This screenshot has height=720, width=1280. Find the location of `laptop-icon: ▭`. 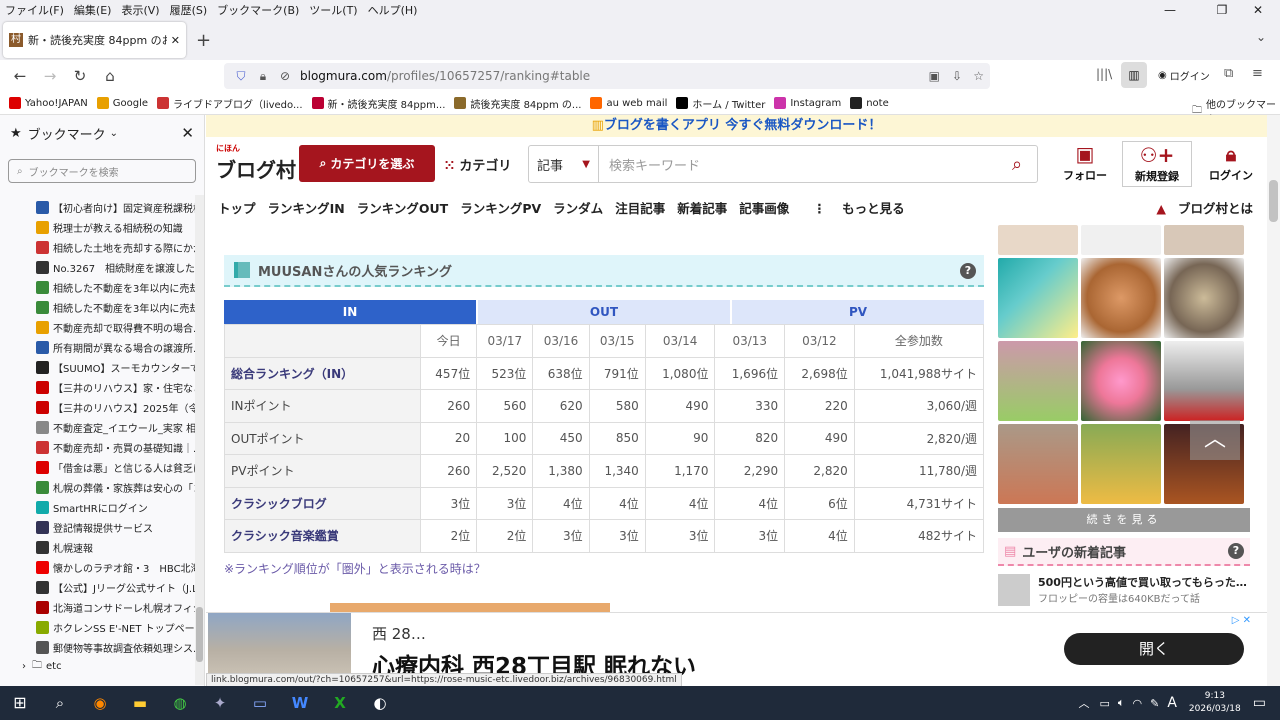

laptop-icon: ▭ is located at coordinates (260, 703).